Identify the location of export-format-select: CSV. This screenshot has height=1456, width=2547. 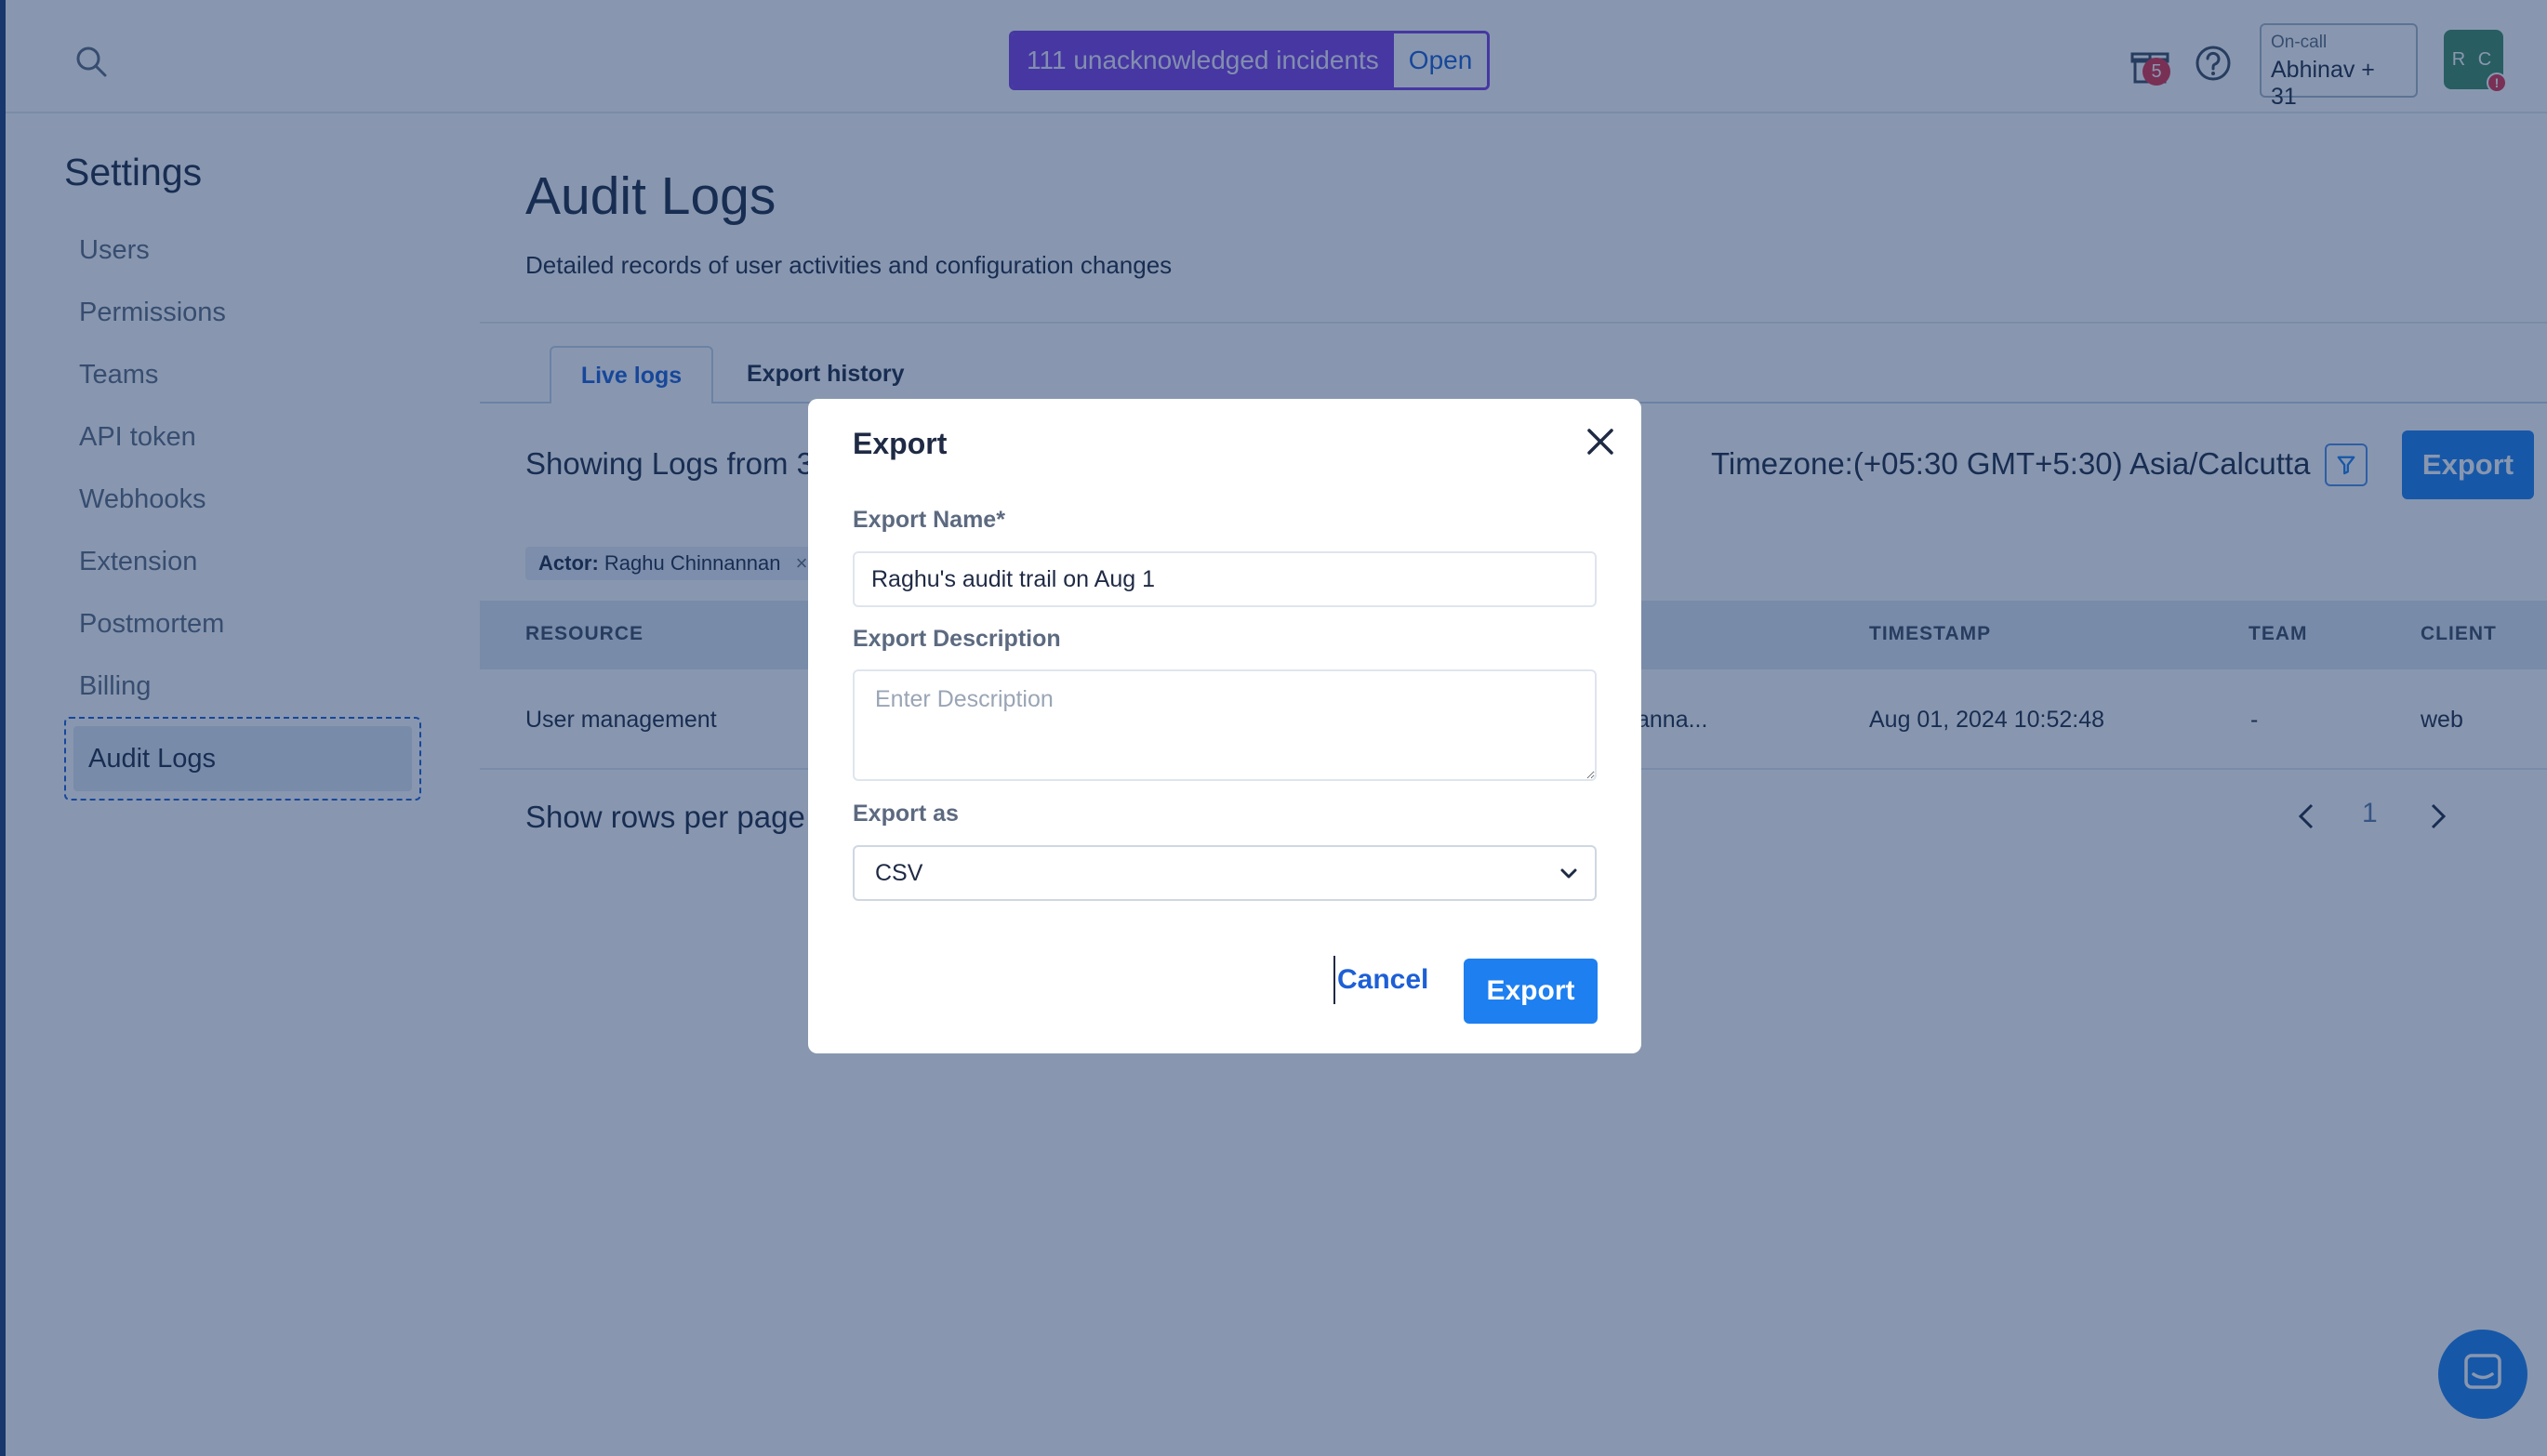
(1225, 873).